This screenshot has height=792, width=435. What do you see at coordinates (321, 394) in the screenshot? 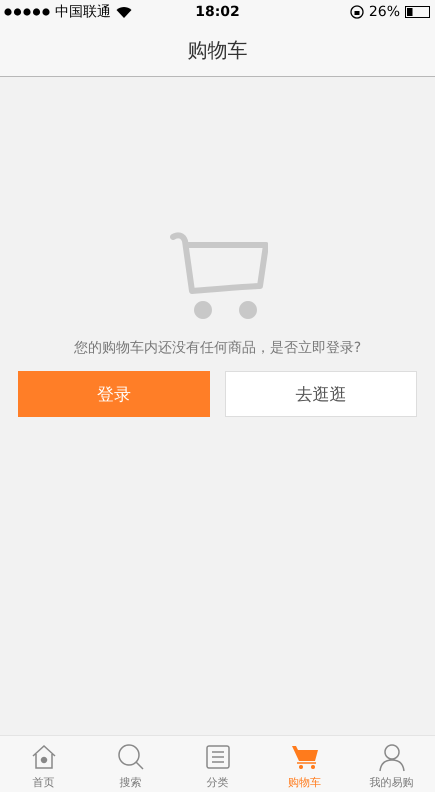
I see `browse-button: 去逛逛` at bounding box center [321, 394].